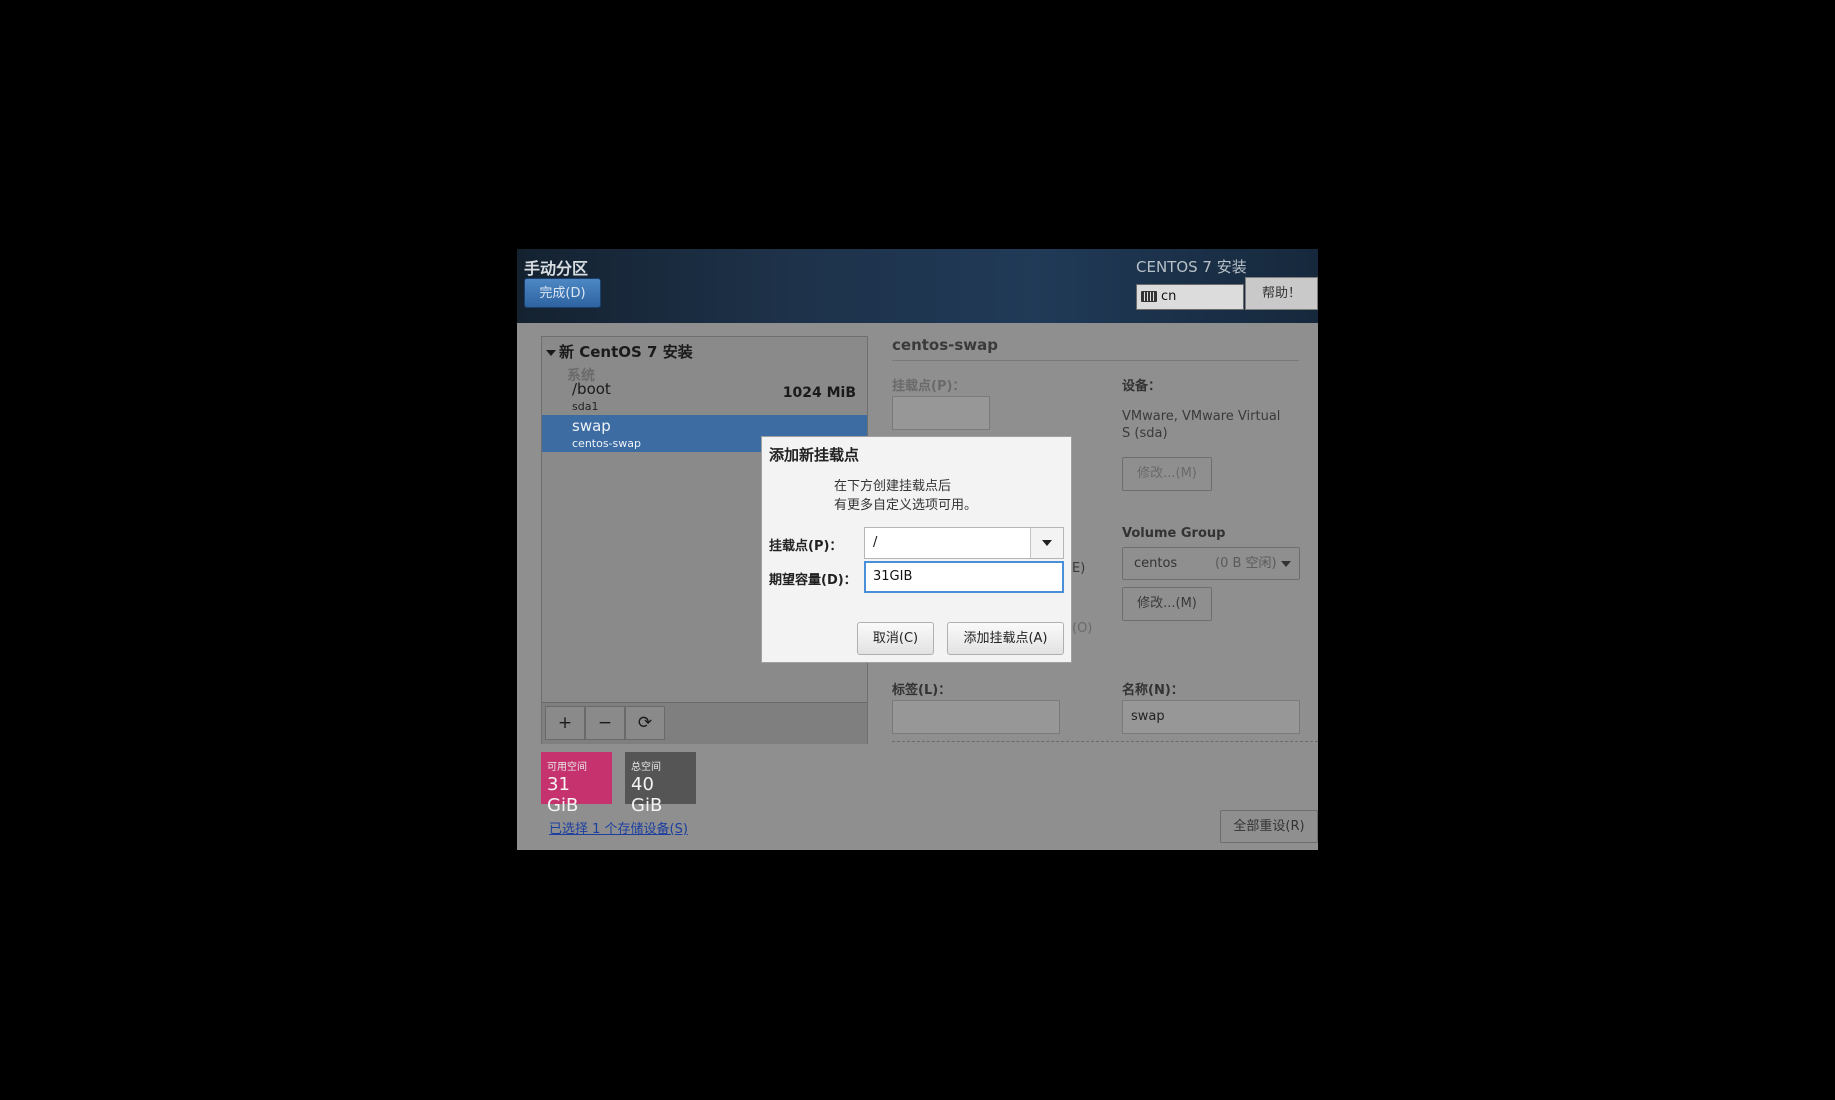 The height and width of the screenshot is (1100, 1835). I want to click on product-title: CENTOS 7 安装, so click(1191, 267).